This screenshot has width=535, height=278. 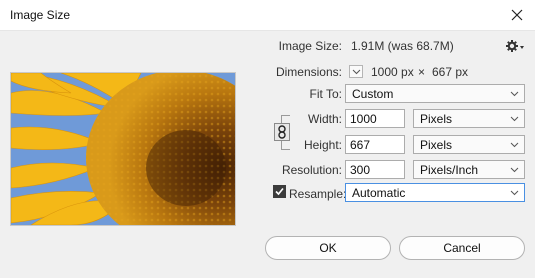 I want to click on resolution-unit-select: Pixels/Inch, so click(x=469, y=169).